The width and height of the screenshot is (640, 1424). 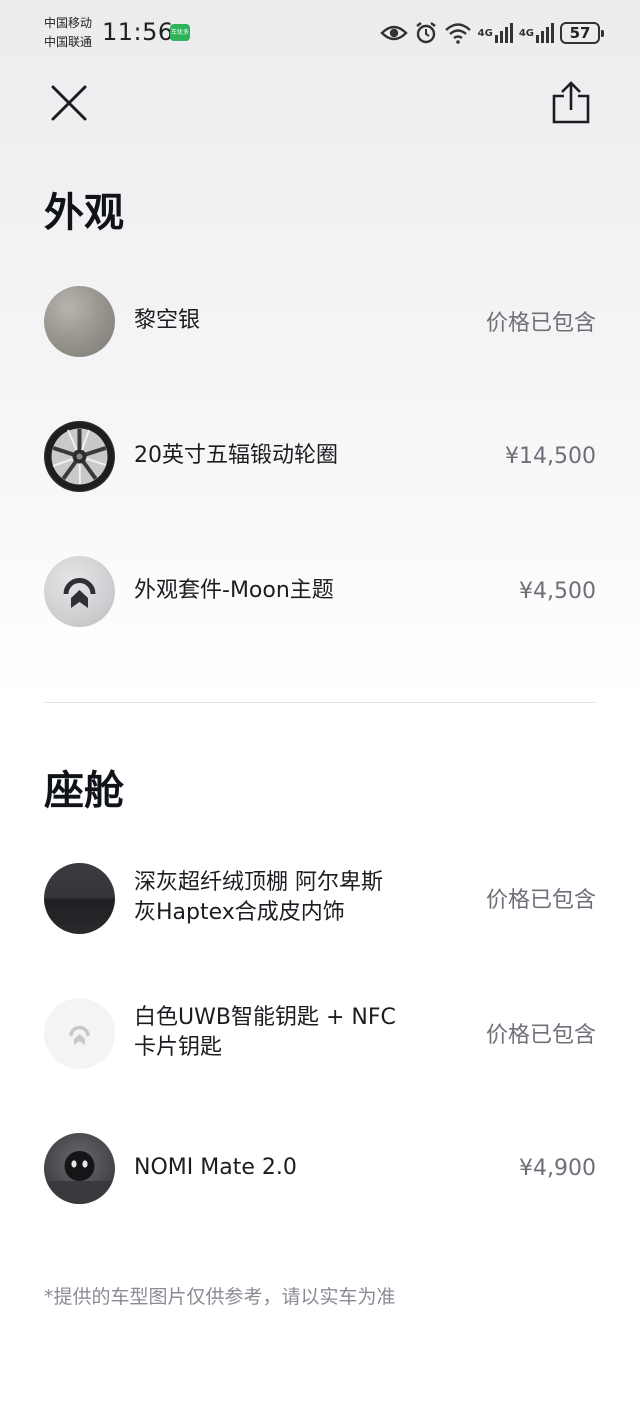 I want to click on carrier-labels: 中国移动 中国联通, so click(x=68, y=33).